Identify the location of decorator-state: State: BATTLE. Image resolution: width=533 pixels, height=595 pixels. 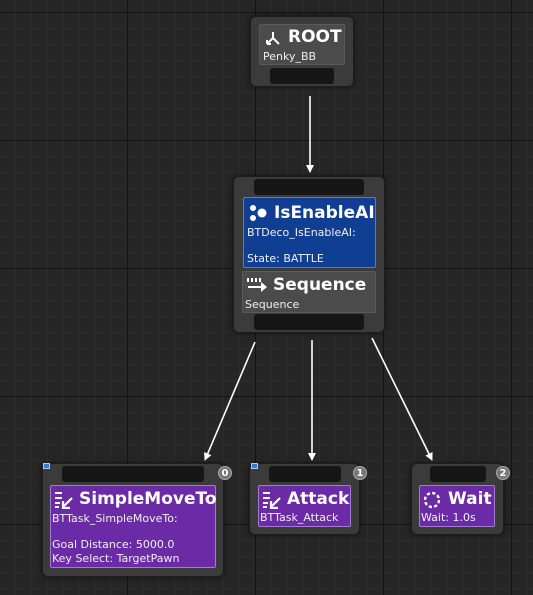
(285, 258).